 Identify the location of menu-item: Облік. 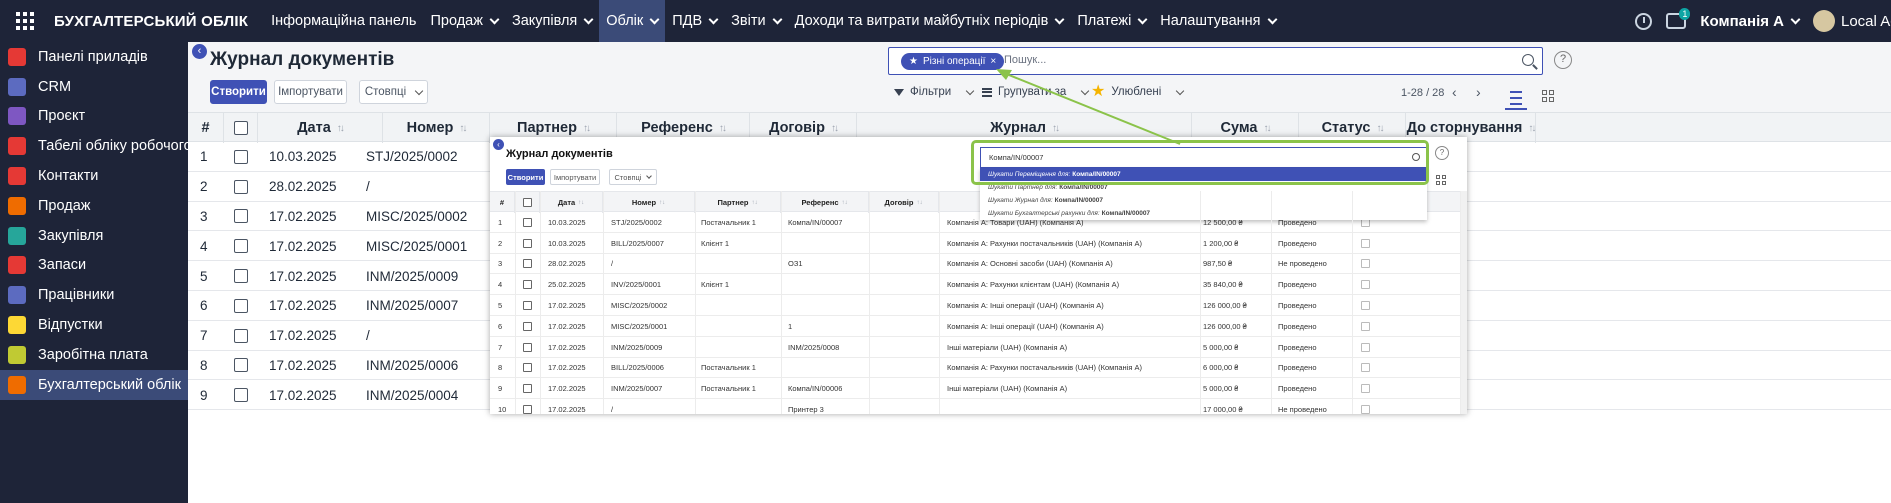
(632, 21).